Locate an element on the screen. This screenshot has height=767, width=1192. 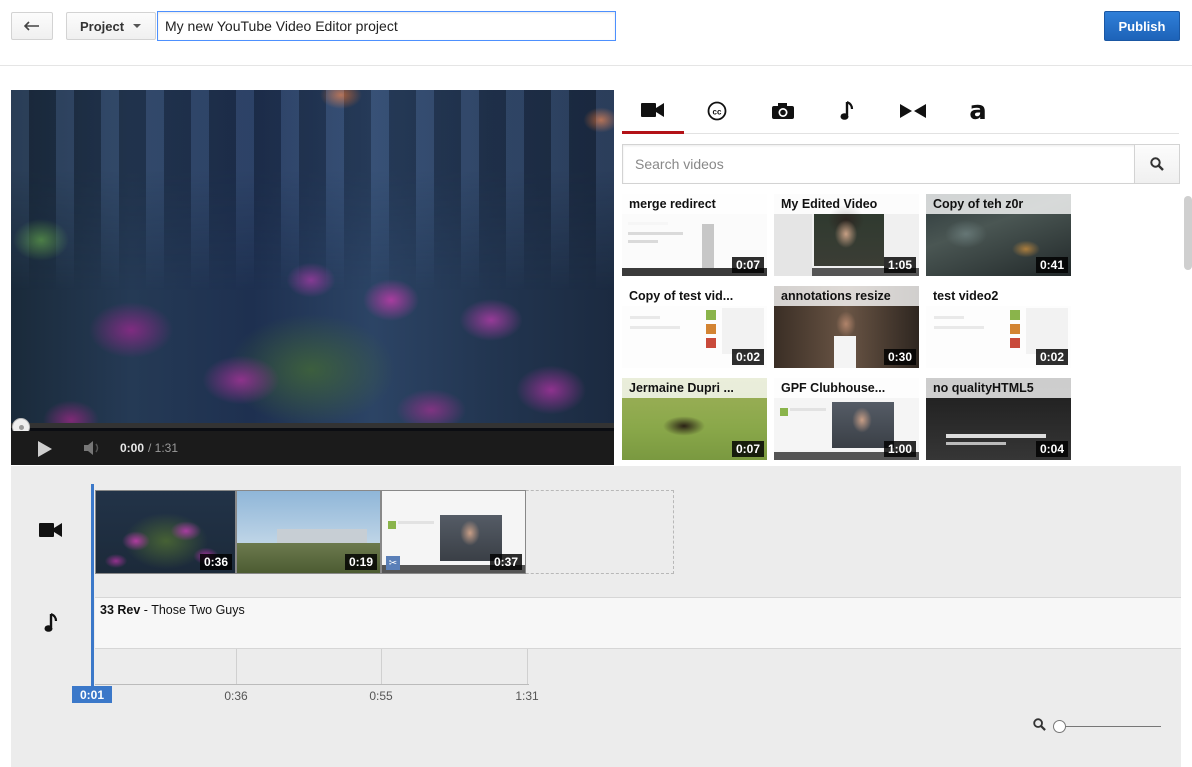
back-arrow-icon is located at coordinates (31, 26).